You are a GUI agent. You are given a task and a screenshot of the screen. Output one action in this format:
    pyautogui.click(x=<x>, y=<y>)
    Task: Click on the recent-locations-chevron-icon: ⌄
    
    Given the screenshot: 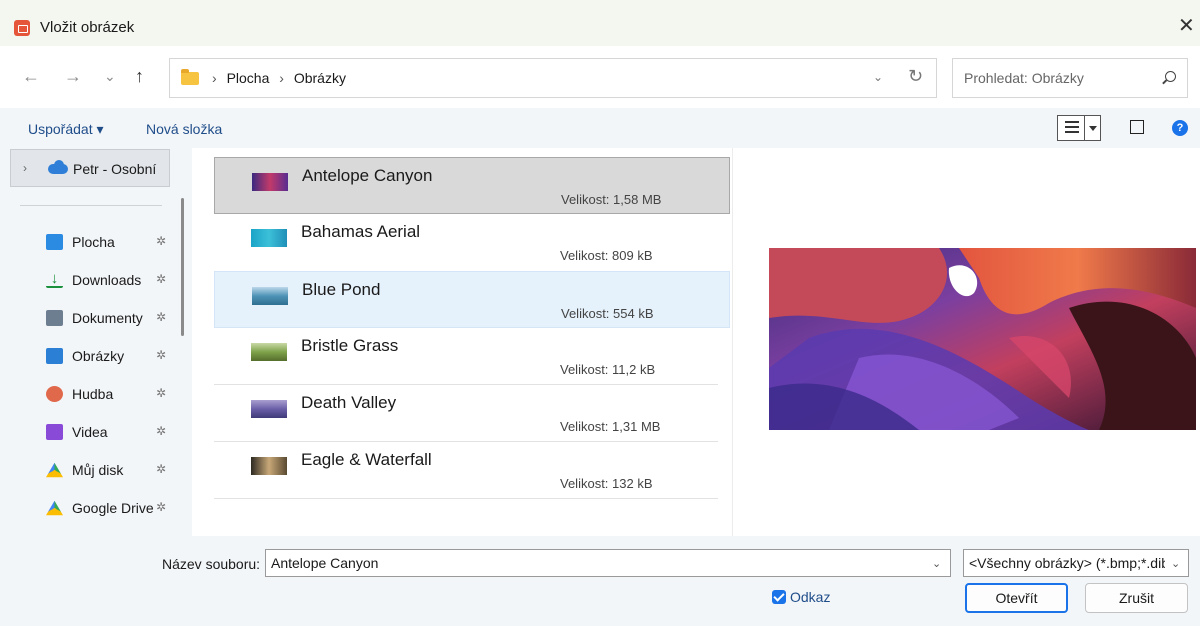 What is the action you would take?
    pyautogui.click(x=110, y=76)
    